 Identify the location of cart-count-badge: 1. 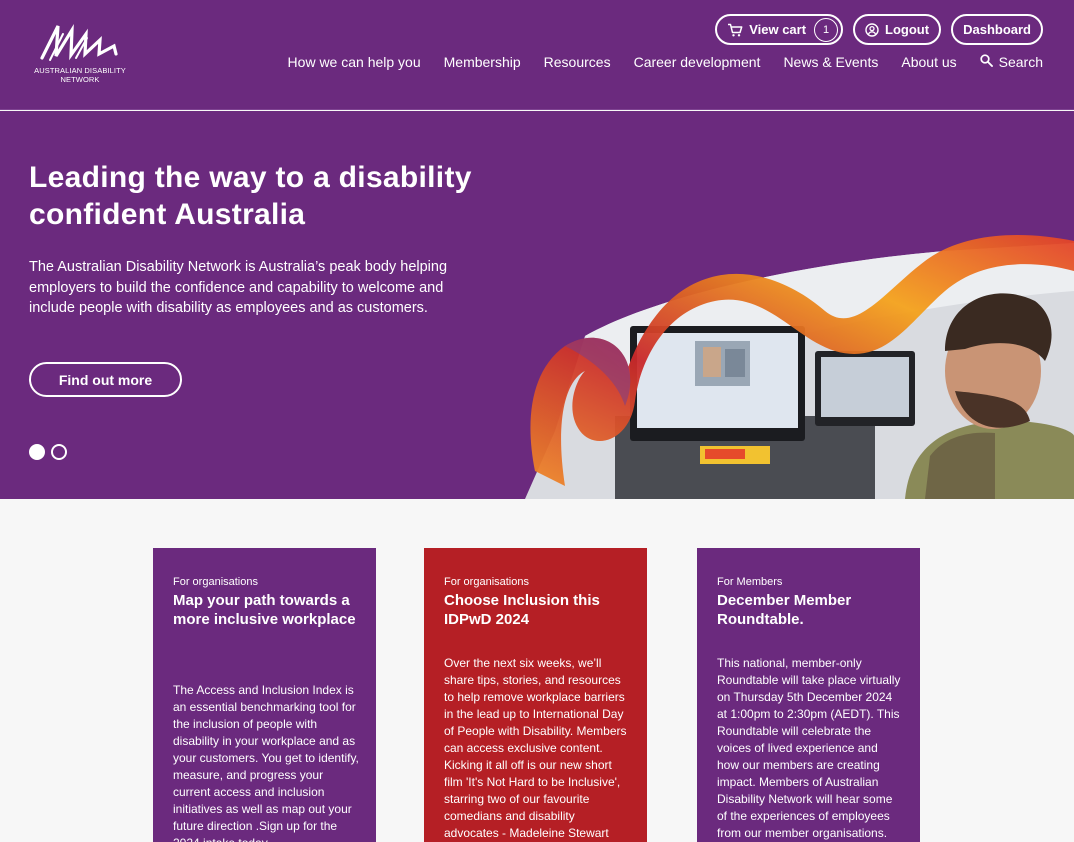
(826, 29).